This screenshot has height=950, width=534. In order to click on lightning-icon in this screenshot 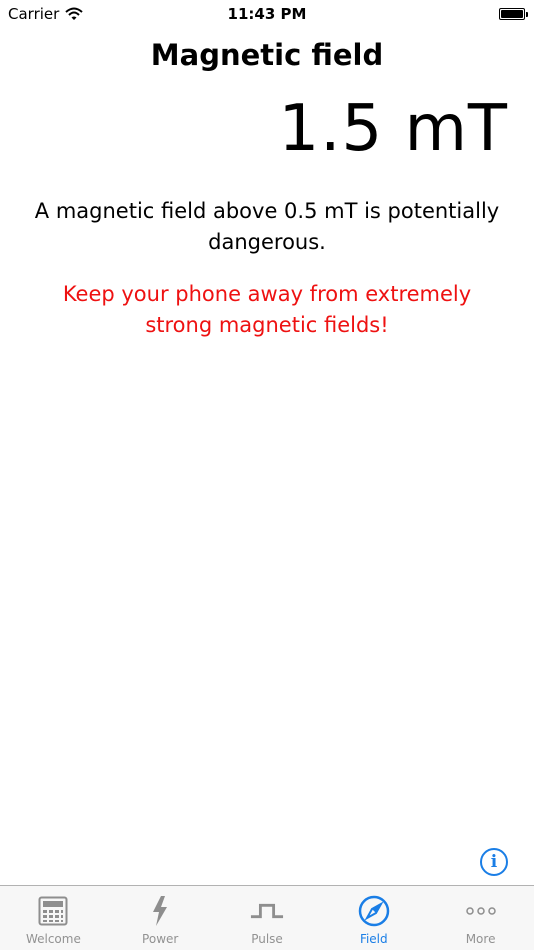, I will do `click(160, 911)`.